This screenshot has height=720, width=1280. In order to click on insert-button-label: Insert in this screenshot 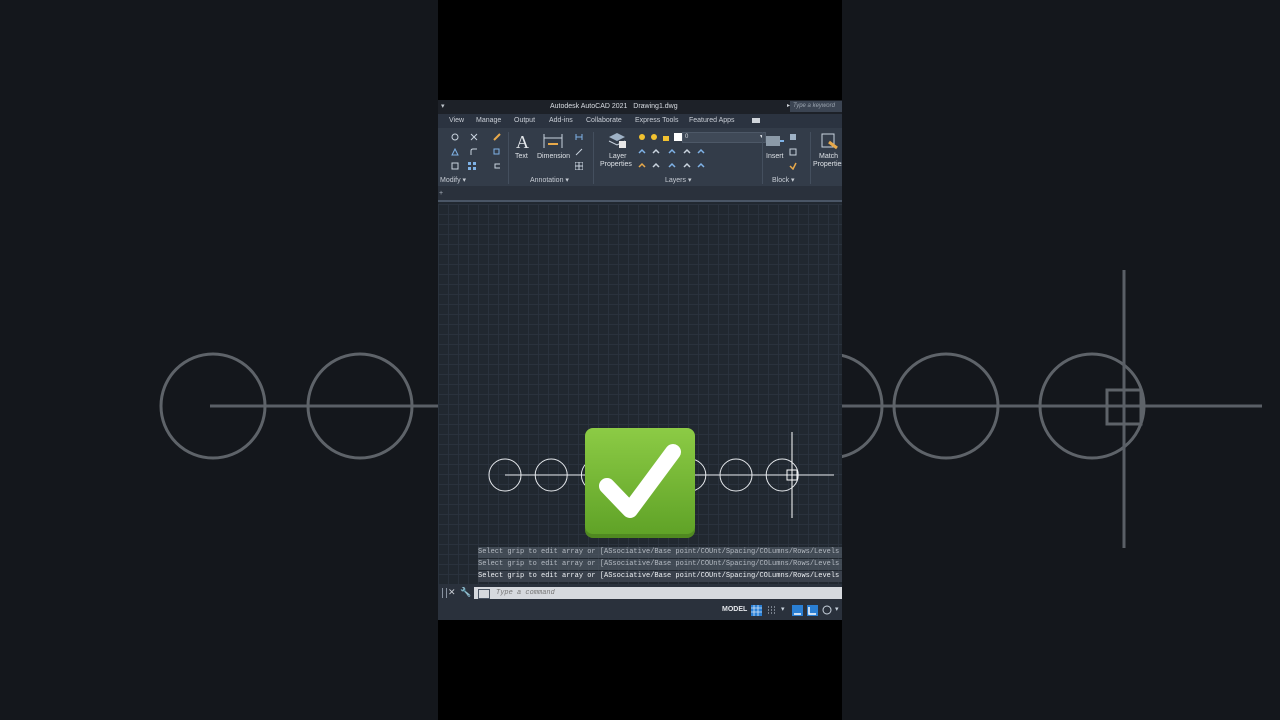, I will do `click(775, 157)`.